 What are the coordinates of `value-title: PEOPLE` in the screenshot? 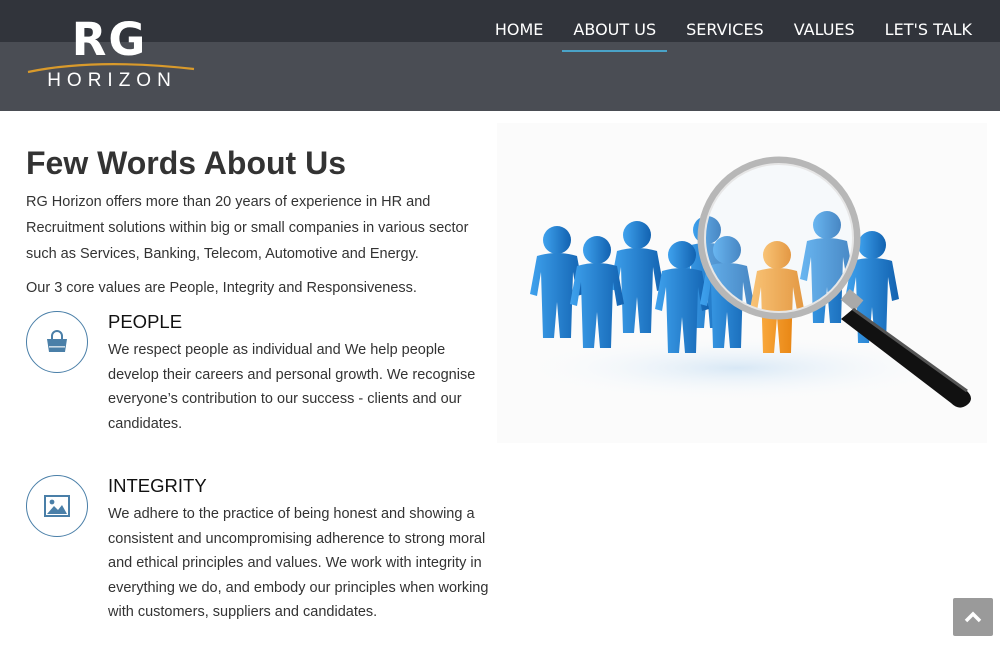 It's located at (145, 321).